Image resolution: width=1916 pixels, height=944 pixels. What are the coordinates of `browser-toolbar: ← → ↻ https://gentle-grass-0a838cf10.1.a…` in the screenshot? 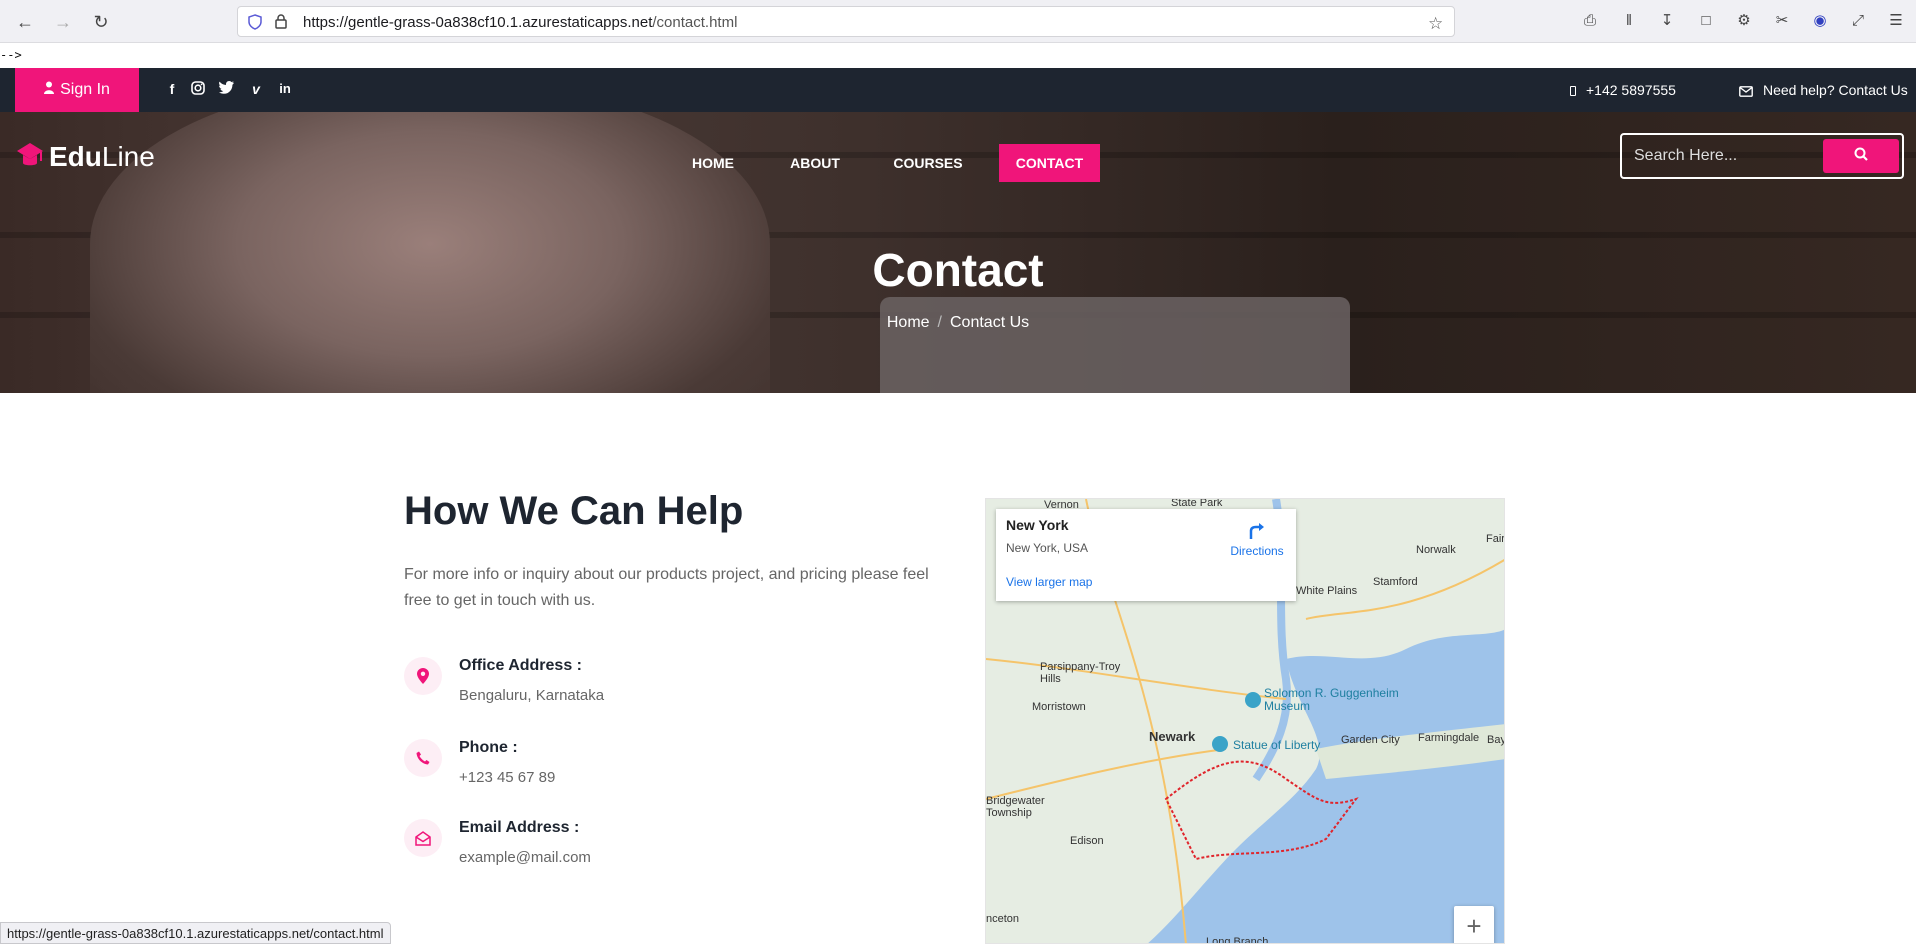 It's located at (958, 21).